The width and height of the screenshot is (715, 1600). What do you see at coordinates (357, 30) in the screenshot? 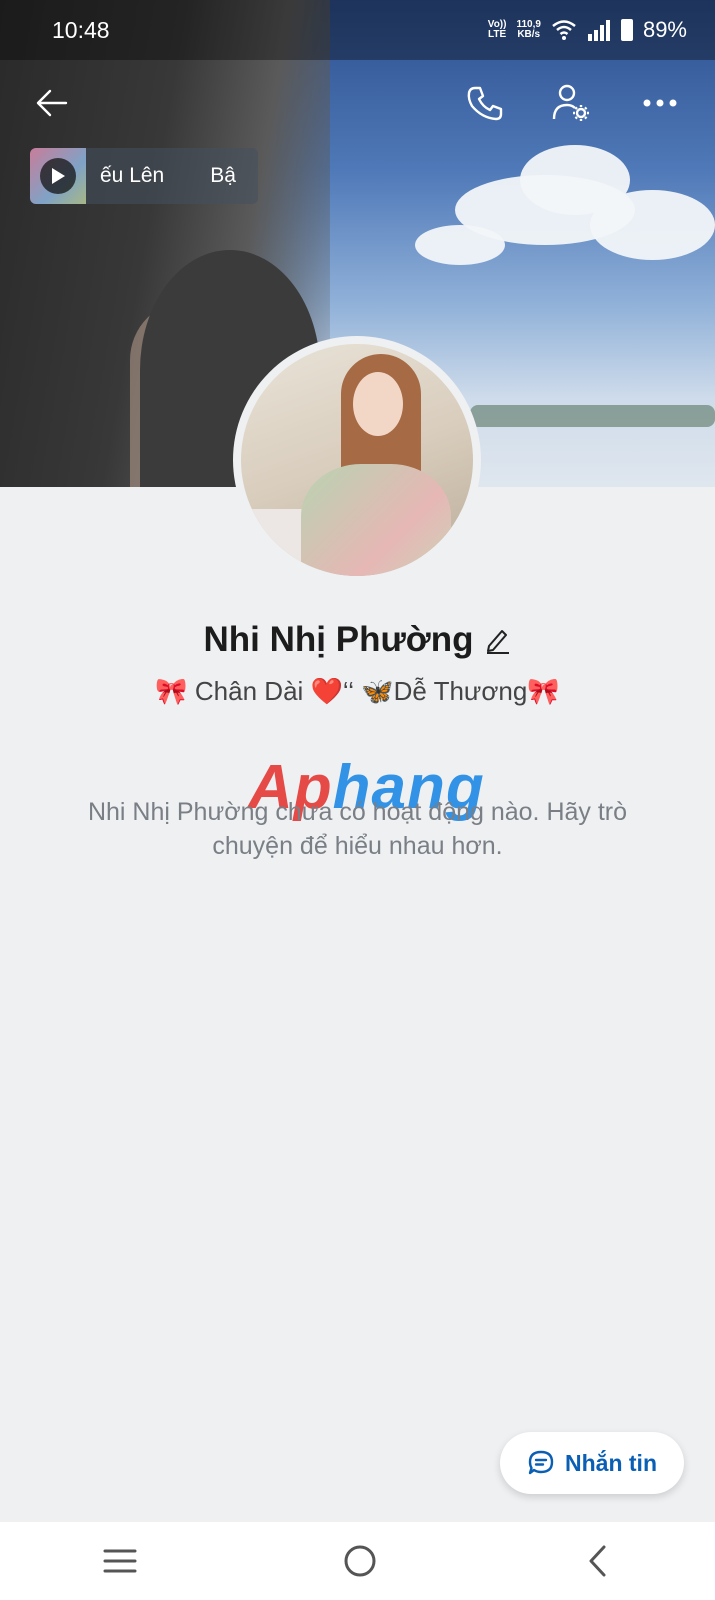
I see `status-bar: 10:48 Vo)) LTE 110,9 KB/s 89%` at bounding box center [357, 30].